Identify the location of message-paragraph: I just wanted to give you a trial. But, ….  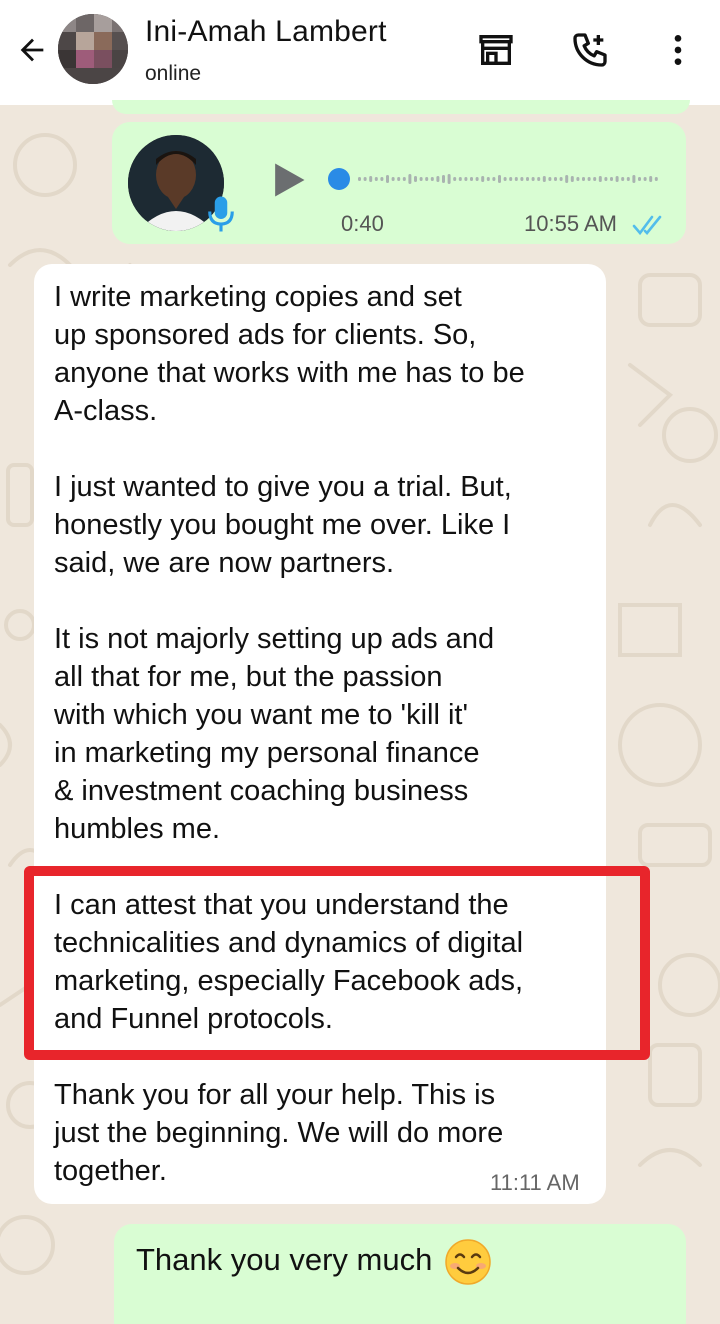
(283, 525).